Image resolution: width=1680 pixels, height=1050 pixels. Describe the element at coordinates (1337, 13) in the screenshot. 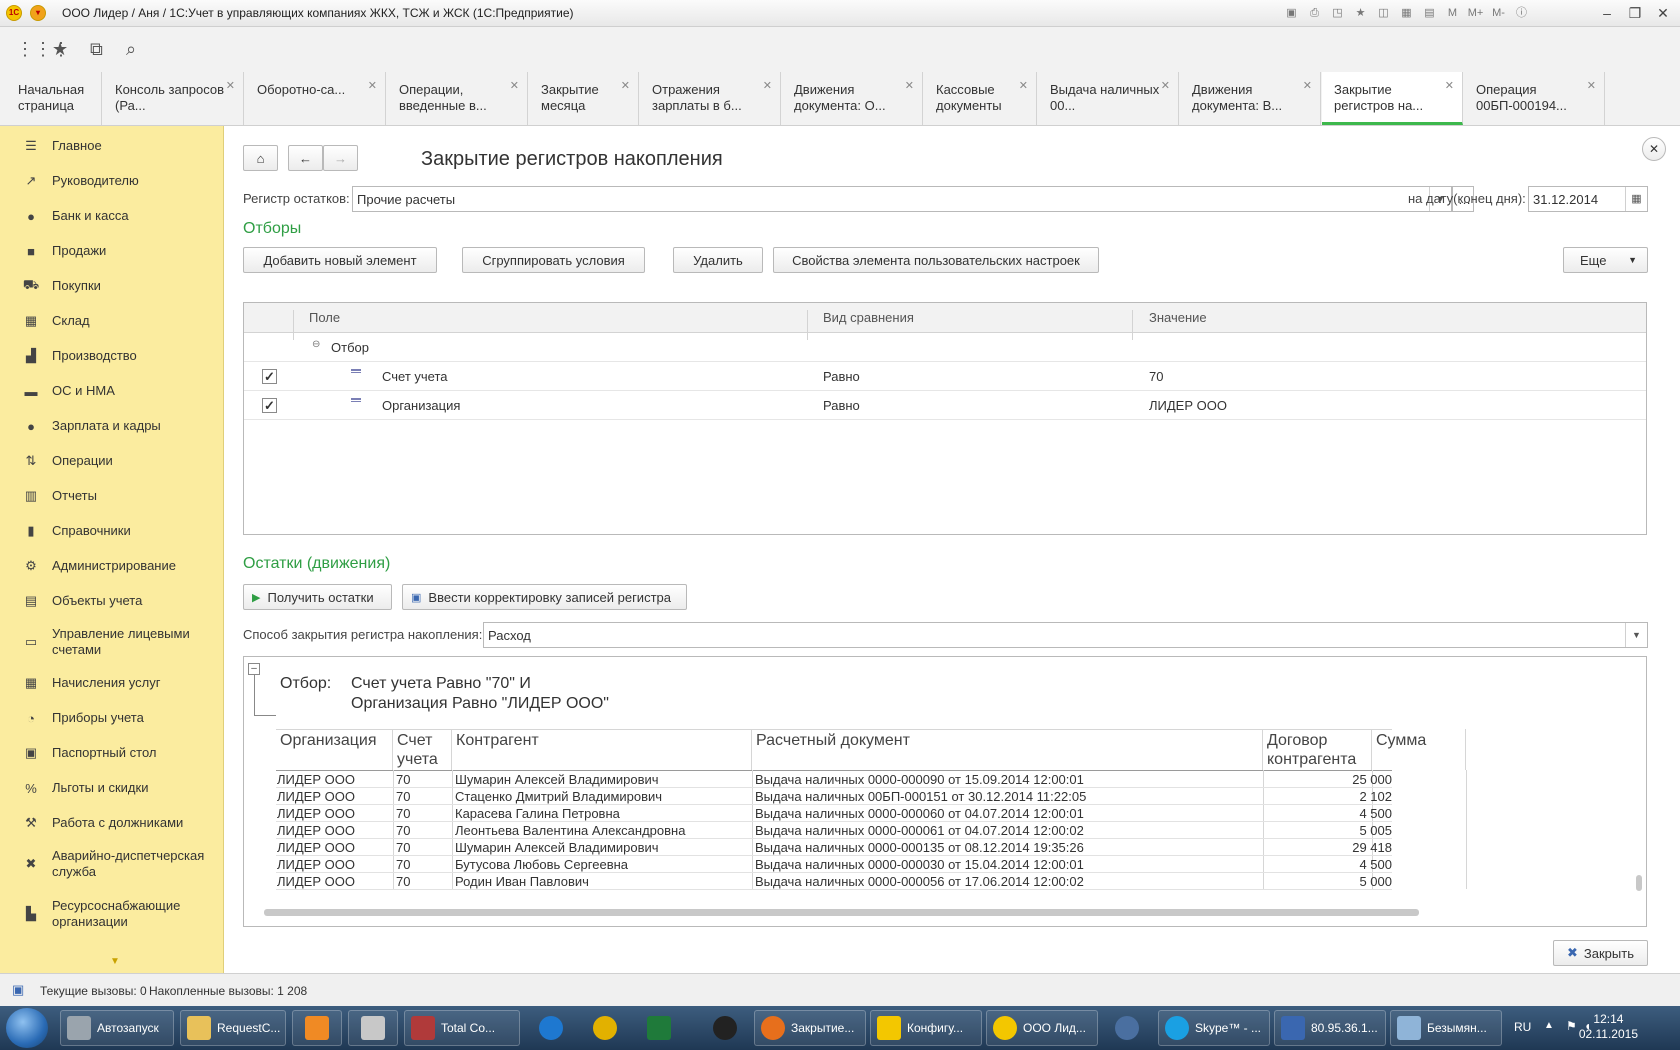

I see `preview-icon: ◳` at that location.